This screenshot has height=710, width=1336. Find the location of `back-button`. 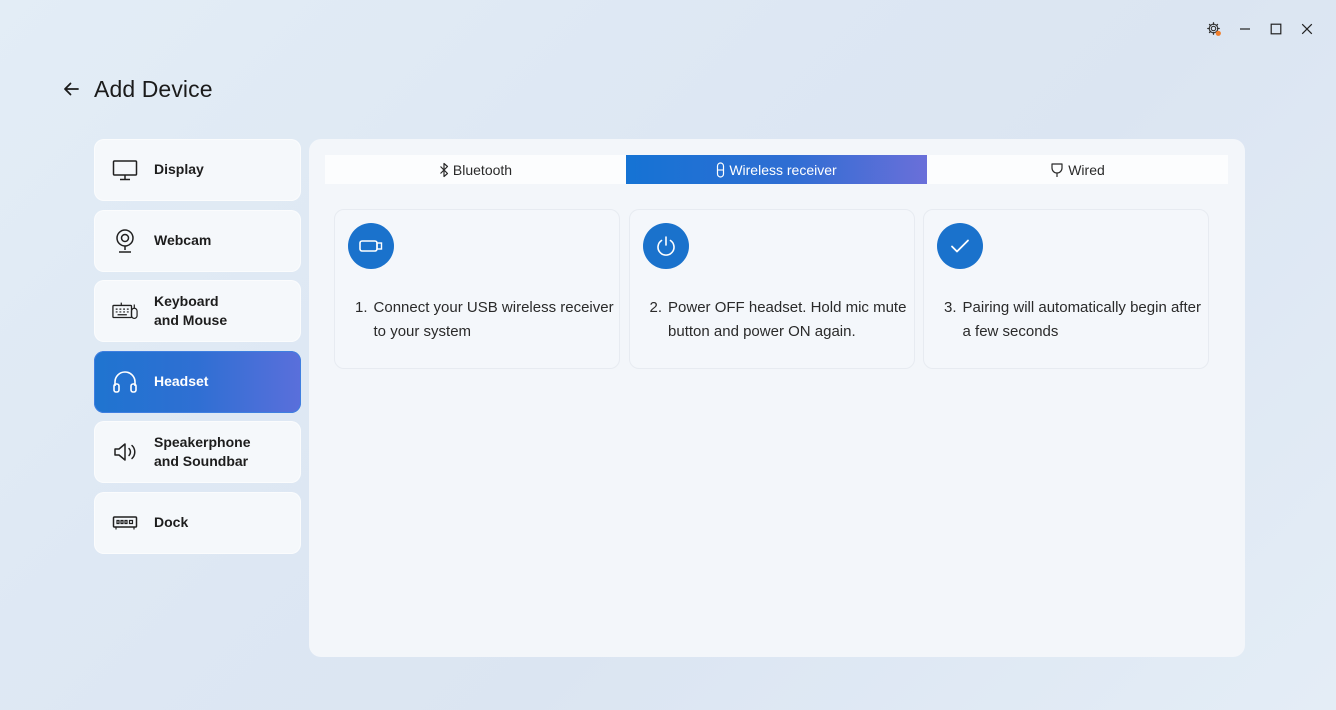

back-button is located at coordinates (71, 89).